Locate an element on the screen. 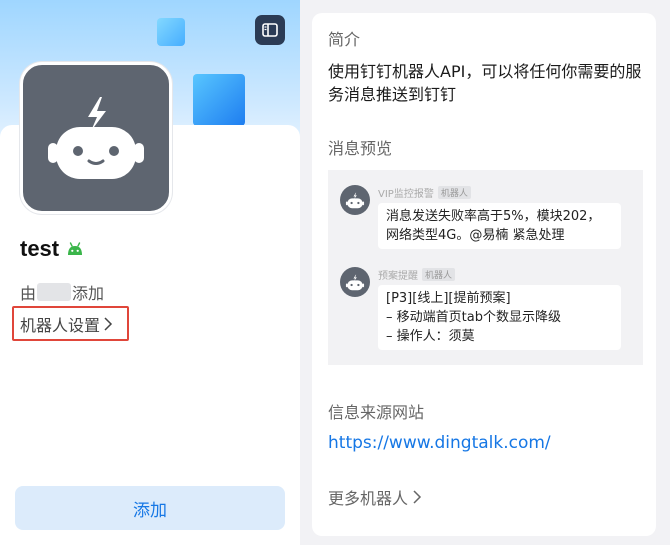  message-line: [P3][线上][提前预案] is located at coordinates (448, 298).